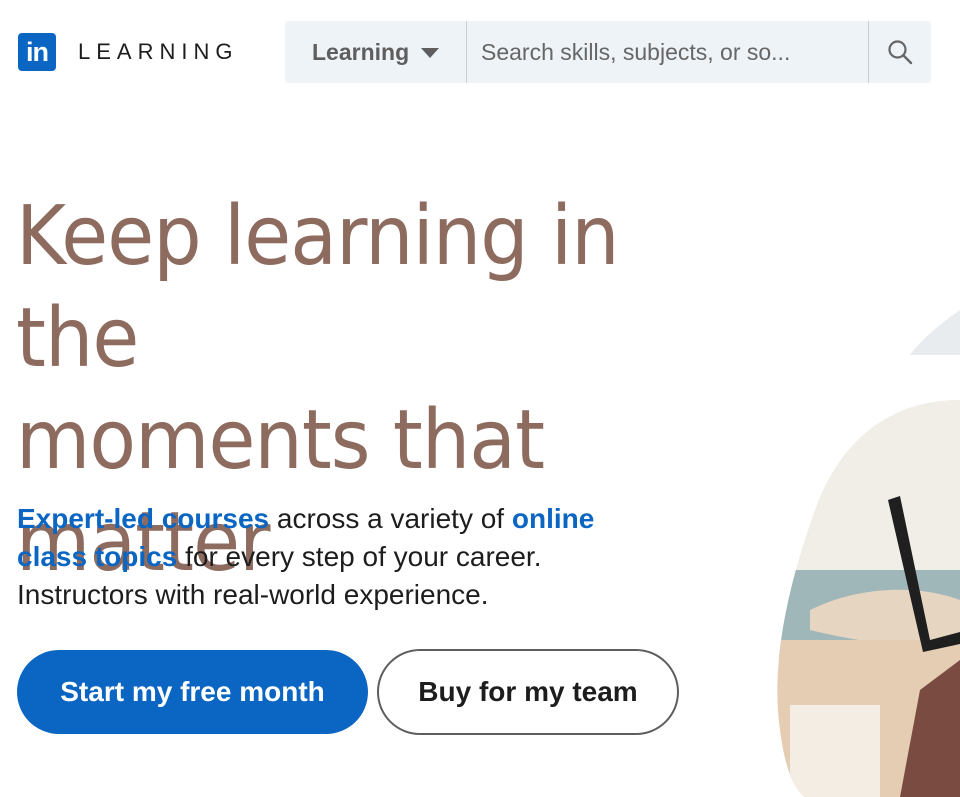 The image size is (960, 797). Describe the element at coordinates (868, 553) in the screenshot. I see `hero-illustration` at that location.